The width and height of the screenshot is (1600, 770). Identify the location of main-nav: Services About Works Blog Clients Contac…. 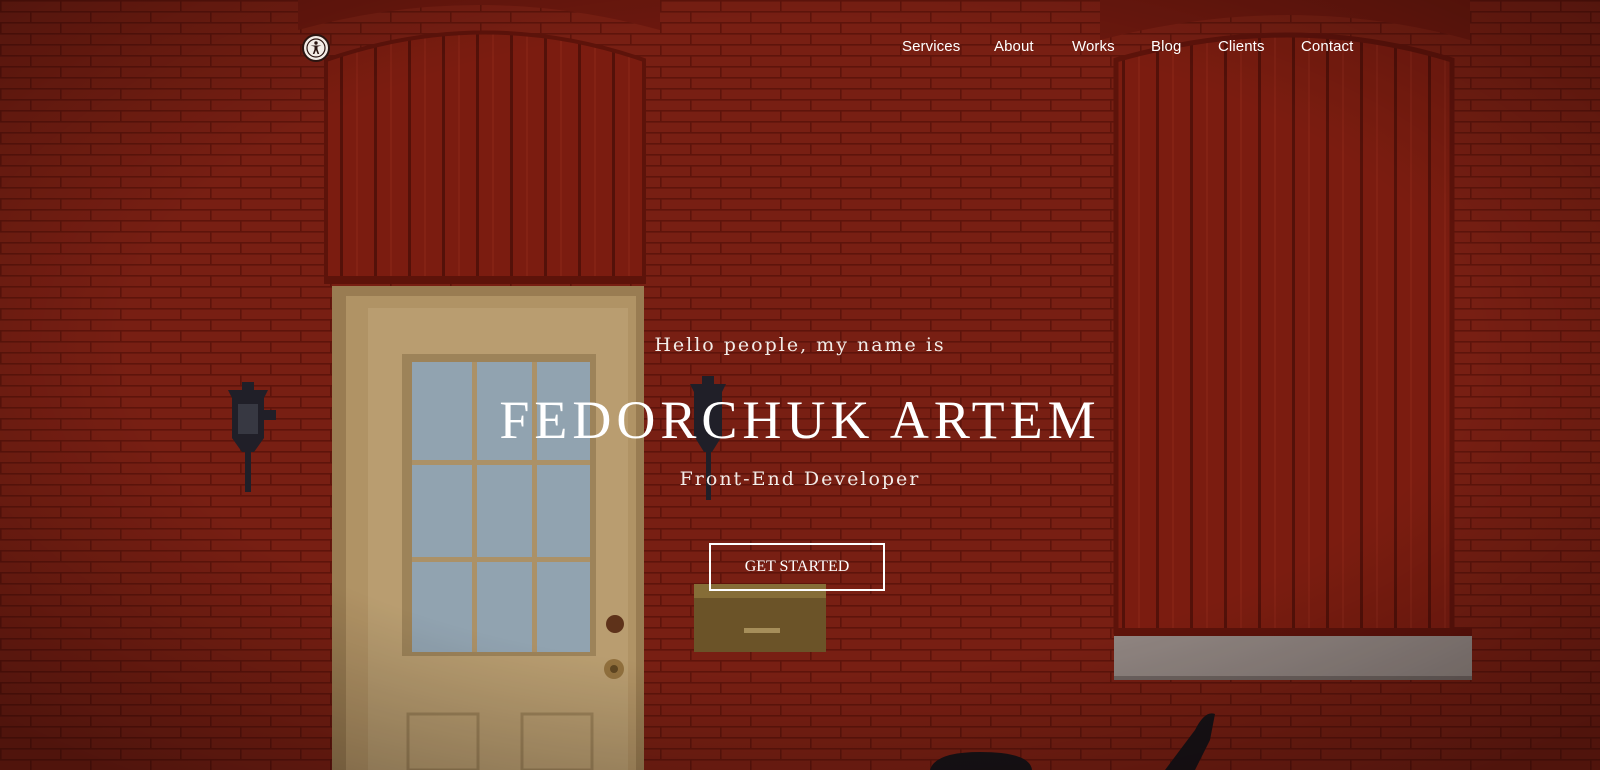
(800, 50).